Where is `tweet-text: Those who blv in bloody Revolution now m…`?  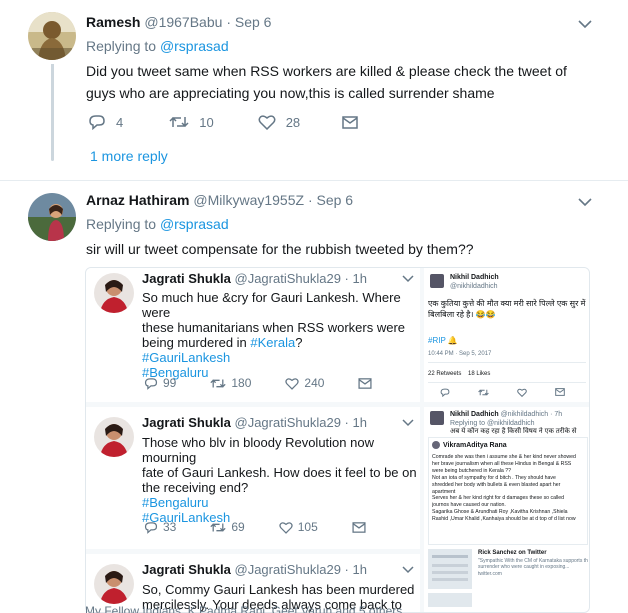
tweet-text: Those who blv in bloody Revolution now m… is located at coordinates (282, 480).